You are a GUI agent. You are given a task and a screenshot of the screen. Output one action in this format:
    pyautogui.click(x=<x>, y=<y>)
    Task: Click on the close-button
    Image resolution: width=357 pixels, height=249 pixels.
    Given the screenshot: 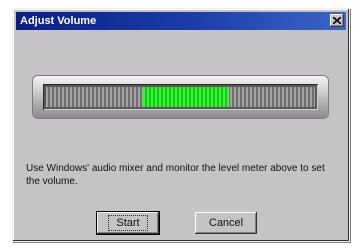 What is the action you would take?
    pyautogui.click(x=337, y=20)
    